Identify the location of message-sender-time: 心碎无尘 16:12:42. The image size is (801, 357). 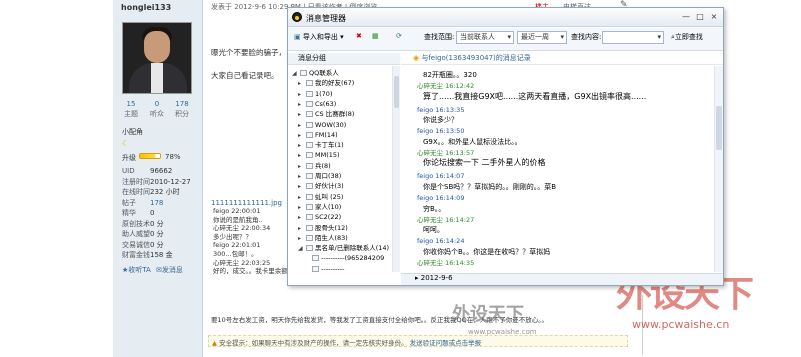
(446, 86).